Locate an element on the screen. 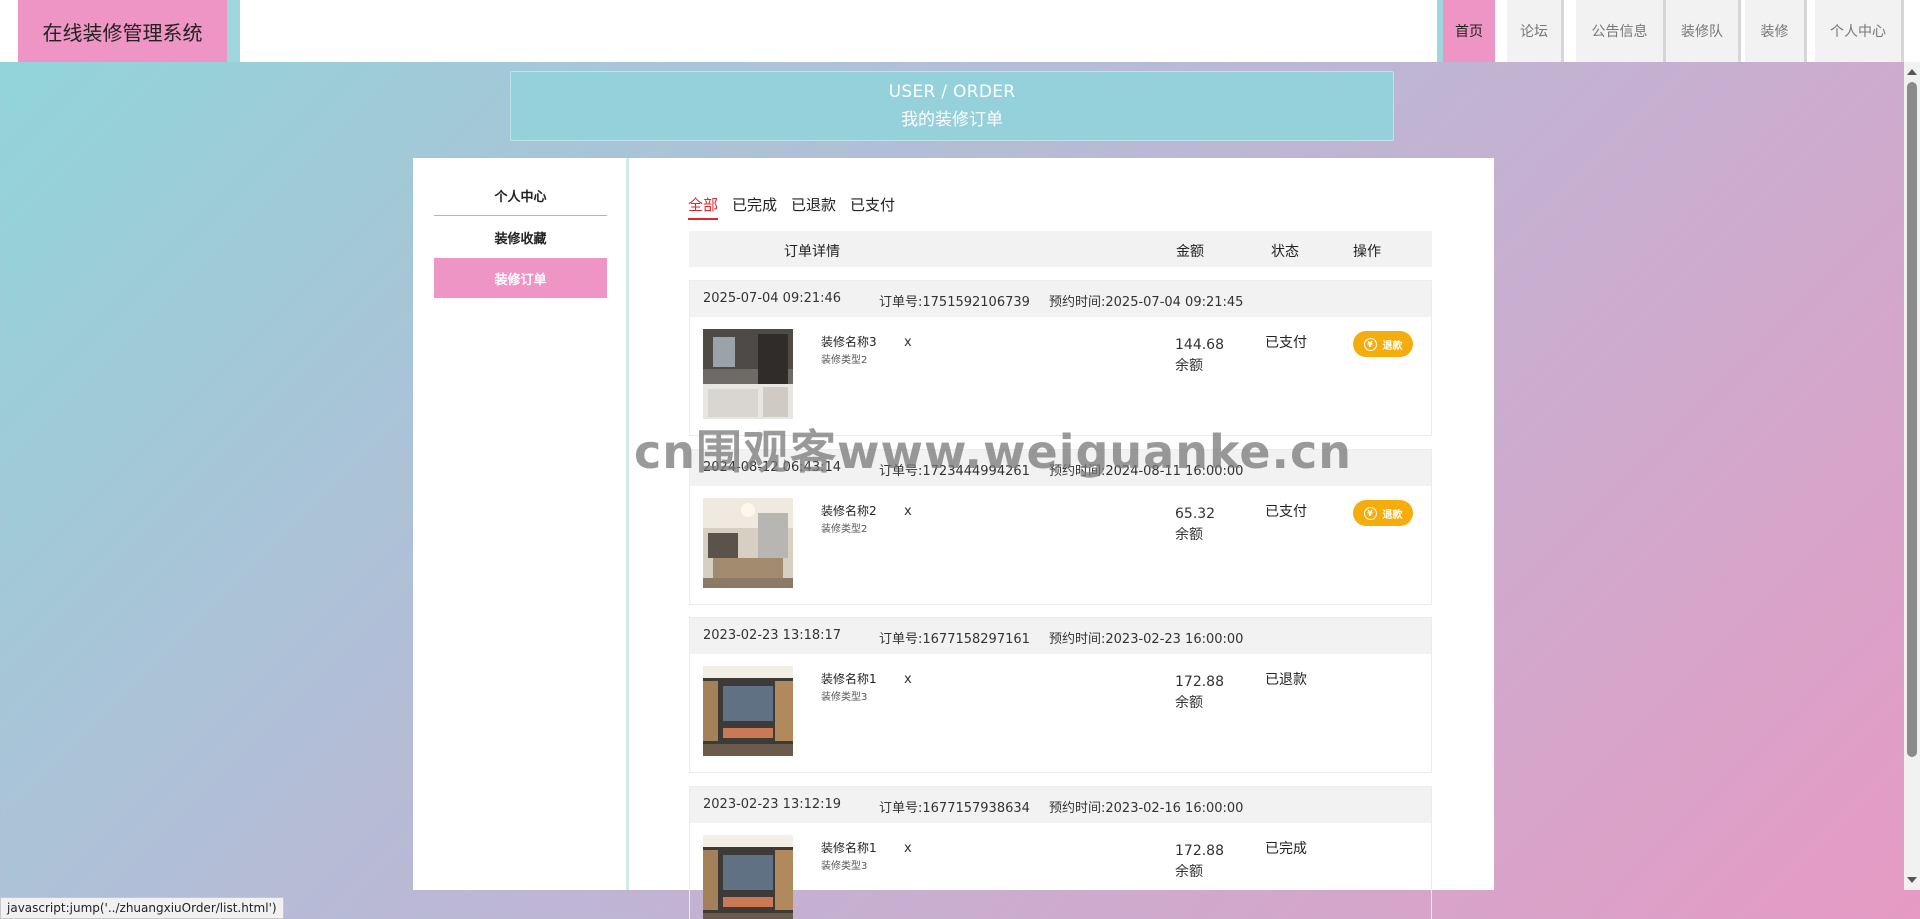 The height and width of the screenshot is (919, 1920). page-scrollbar is located at coordinates (1912, 476).